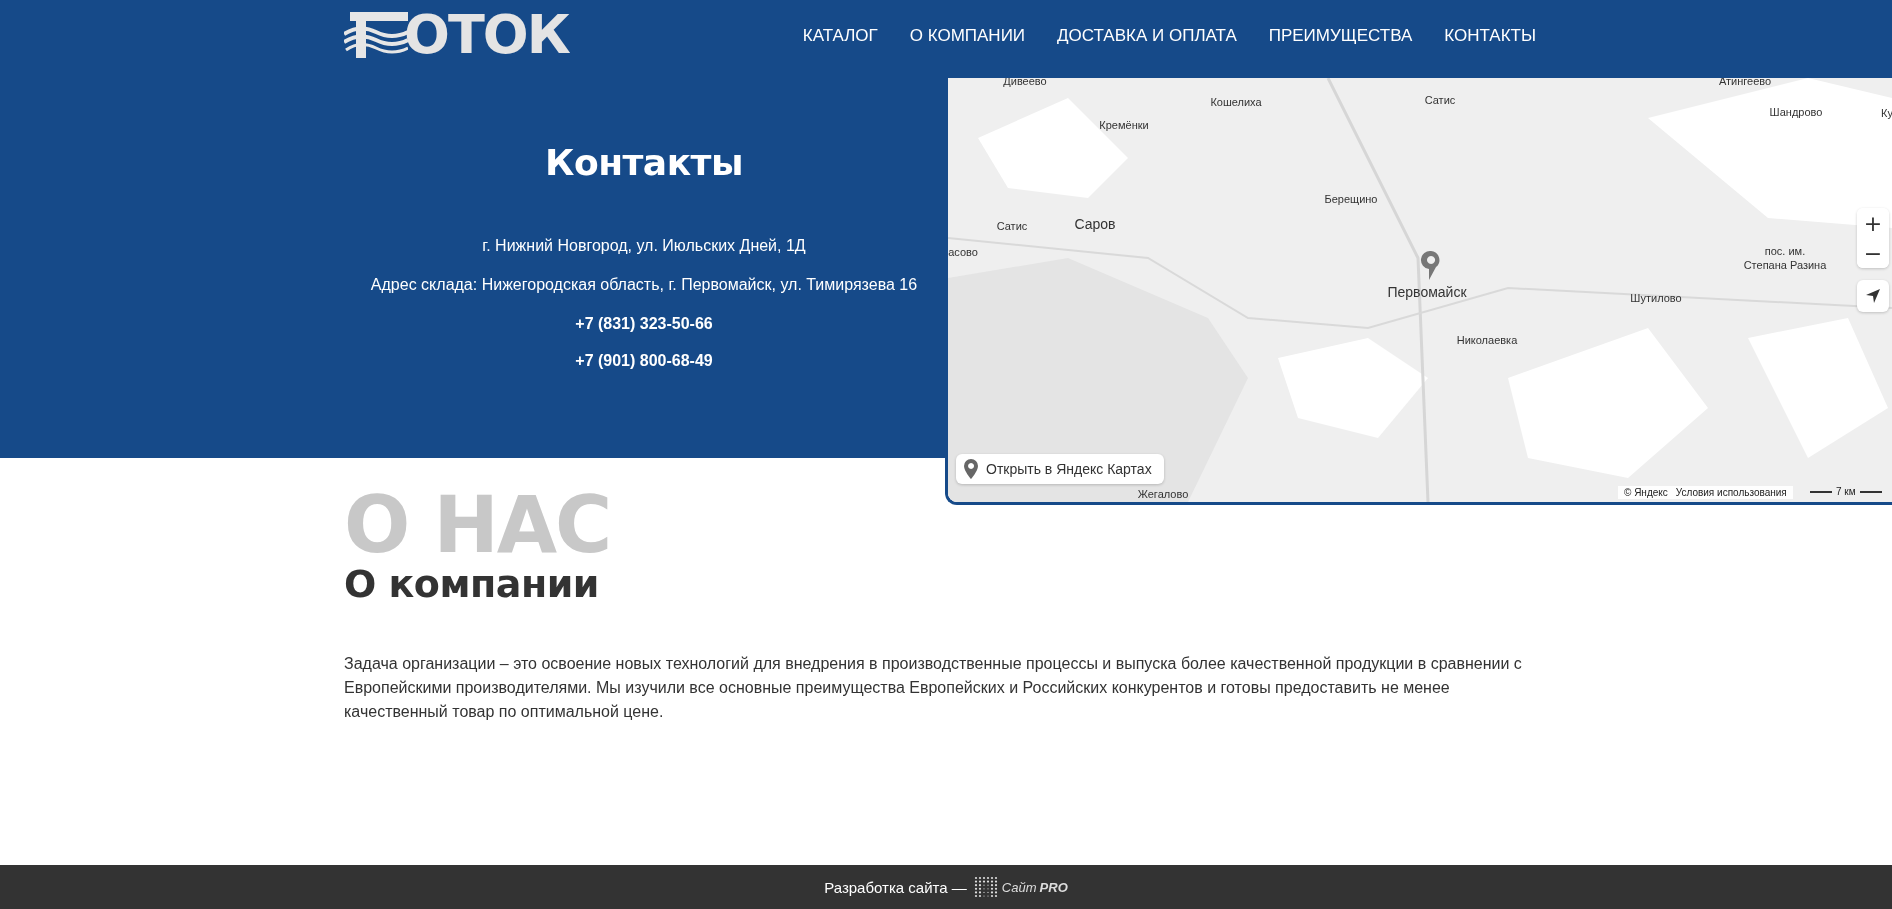 This screenshot has width=1892, height=909. I want to click on map-place-label: Николаевка, so click(1487, 340).